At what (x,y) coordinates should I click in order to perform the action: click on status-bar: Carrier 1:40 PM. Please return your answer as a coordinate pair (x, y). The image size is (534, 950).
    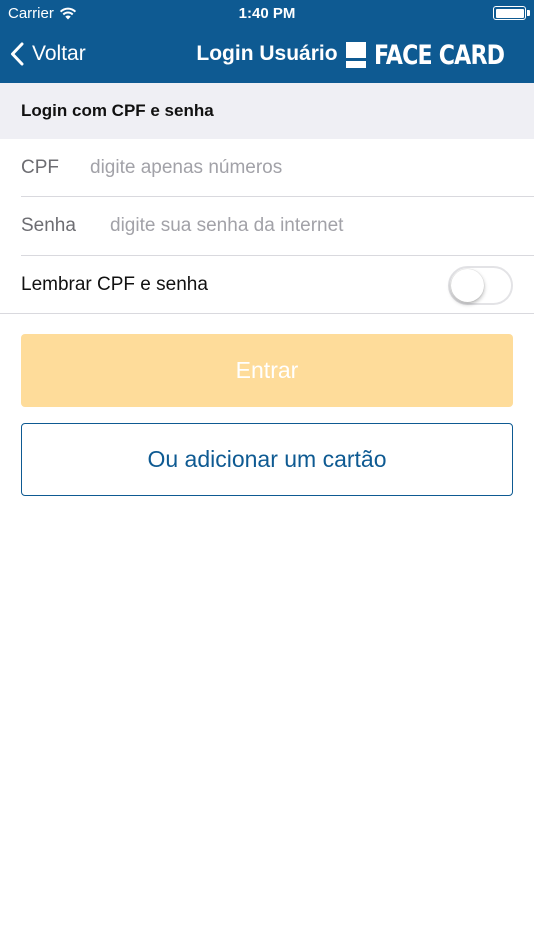
    Looking at the image, I should click on (267, 14).